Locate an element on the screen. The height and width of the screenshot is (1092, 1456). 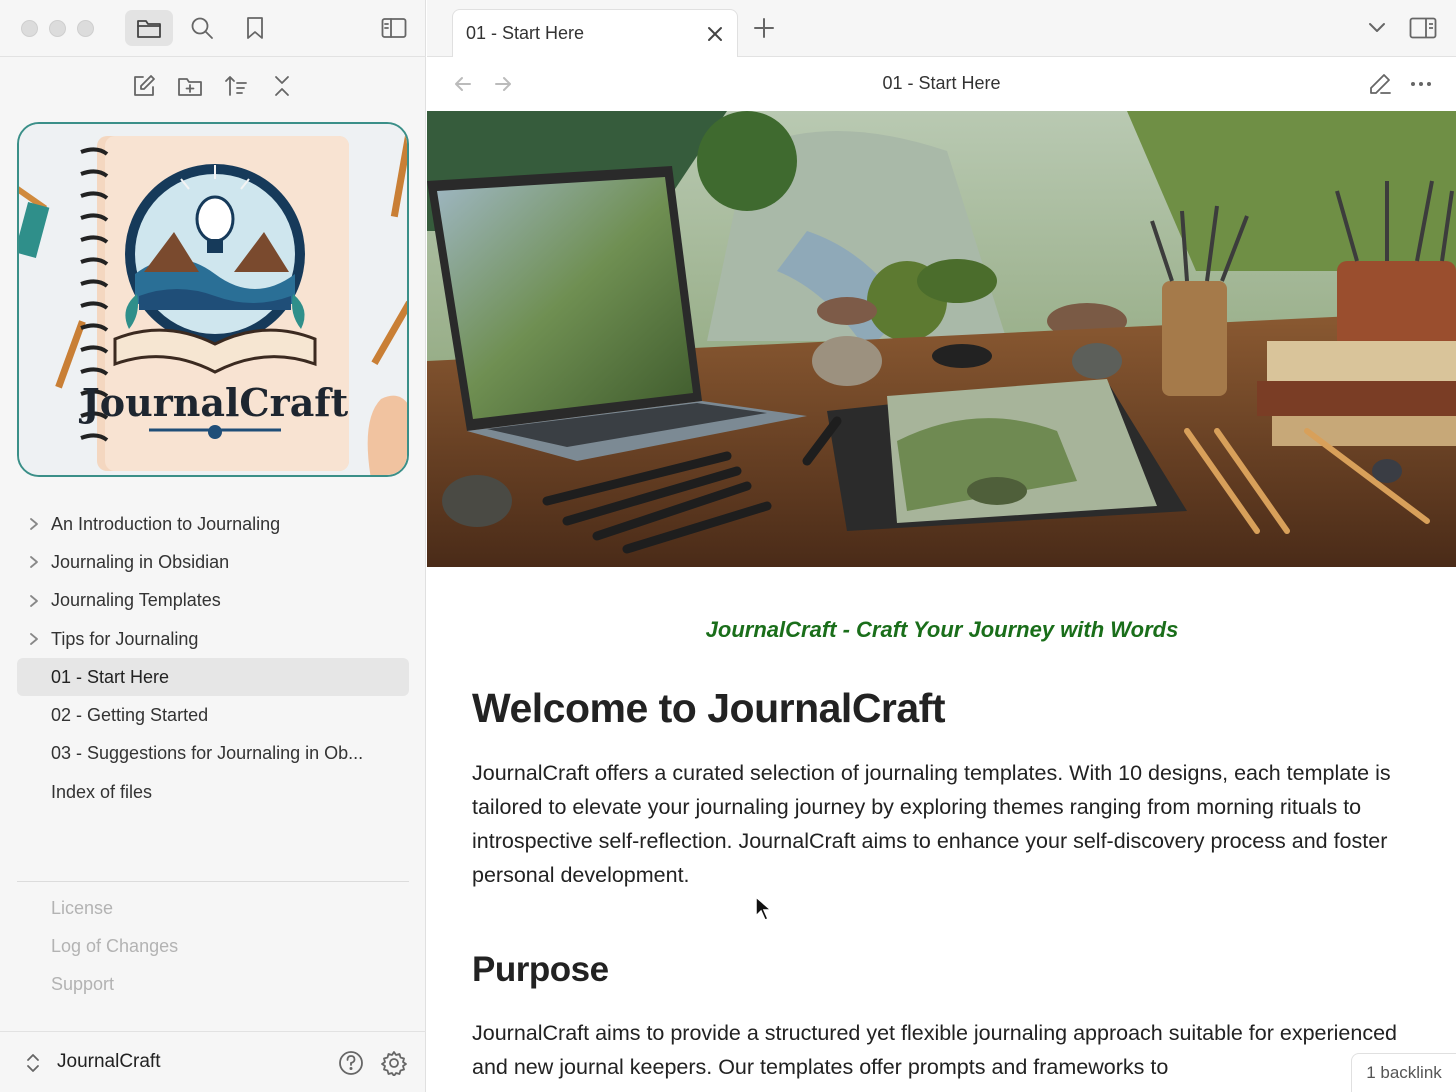
tree-file: 01 - Start Here is located at coordinates (213, 677).